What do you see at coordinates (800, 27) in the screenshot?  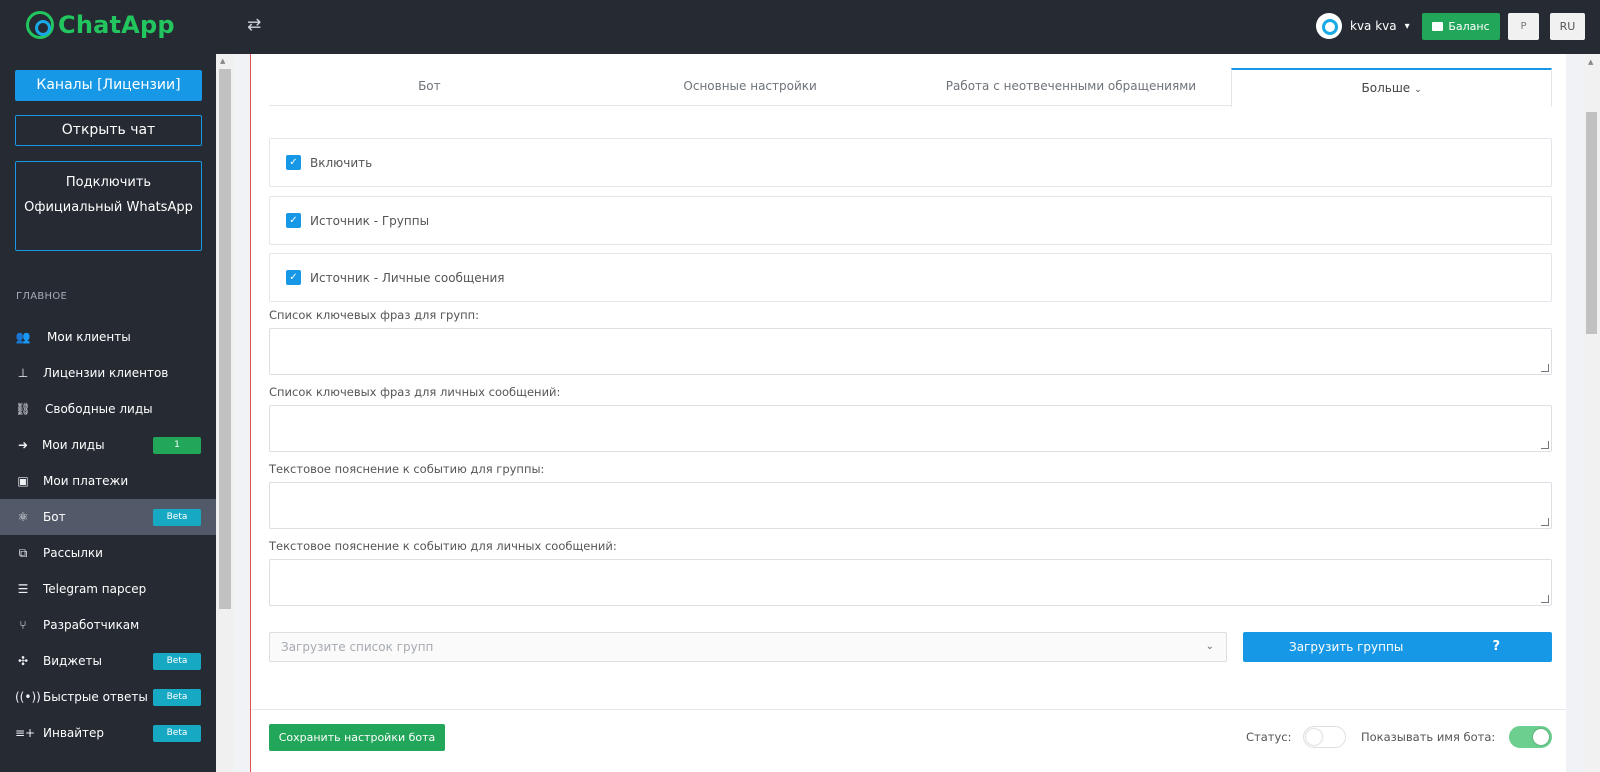 I see `top-bar: ChatApp ⇄ kva kva ▾ Баланс P RU` at bounding box center [800, 27].